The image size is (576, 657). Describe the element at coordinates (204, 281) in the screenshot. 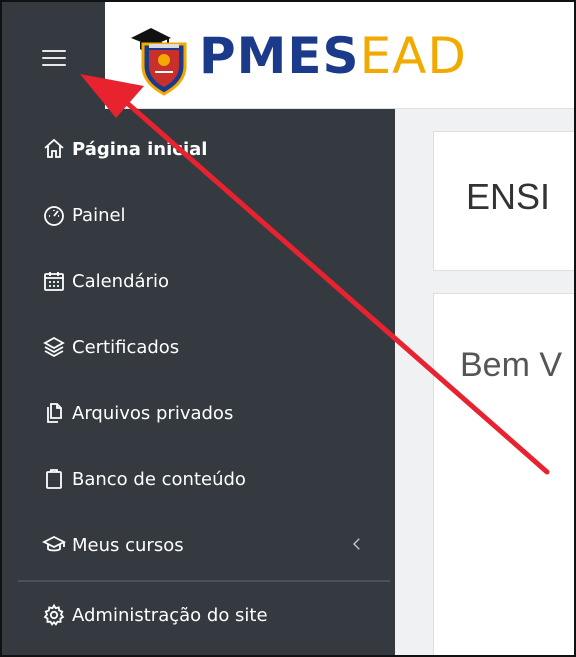

I see `sidebar-item-calendar: Calendário` at that location.